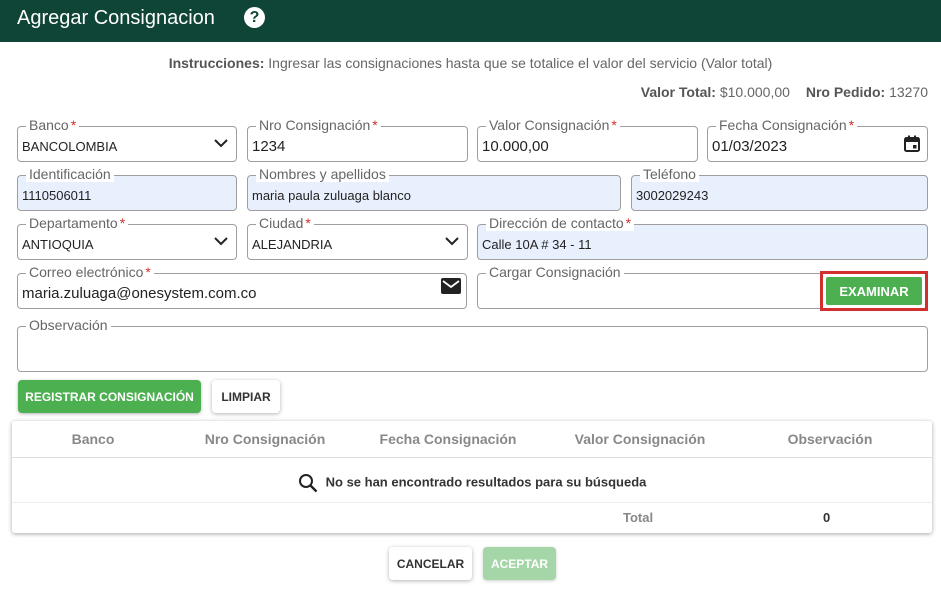  What do you see at coordinates (70, 174) in the screenshot?
I see `identificacion-label: Identificación` at bounding box center [70, 174].